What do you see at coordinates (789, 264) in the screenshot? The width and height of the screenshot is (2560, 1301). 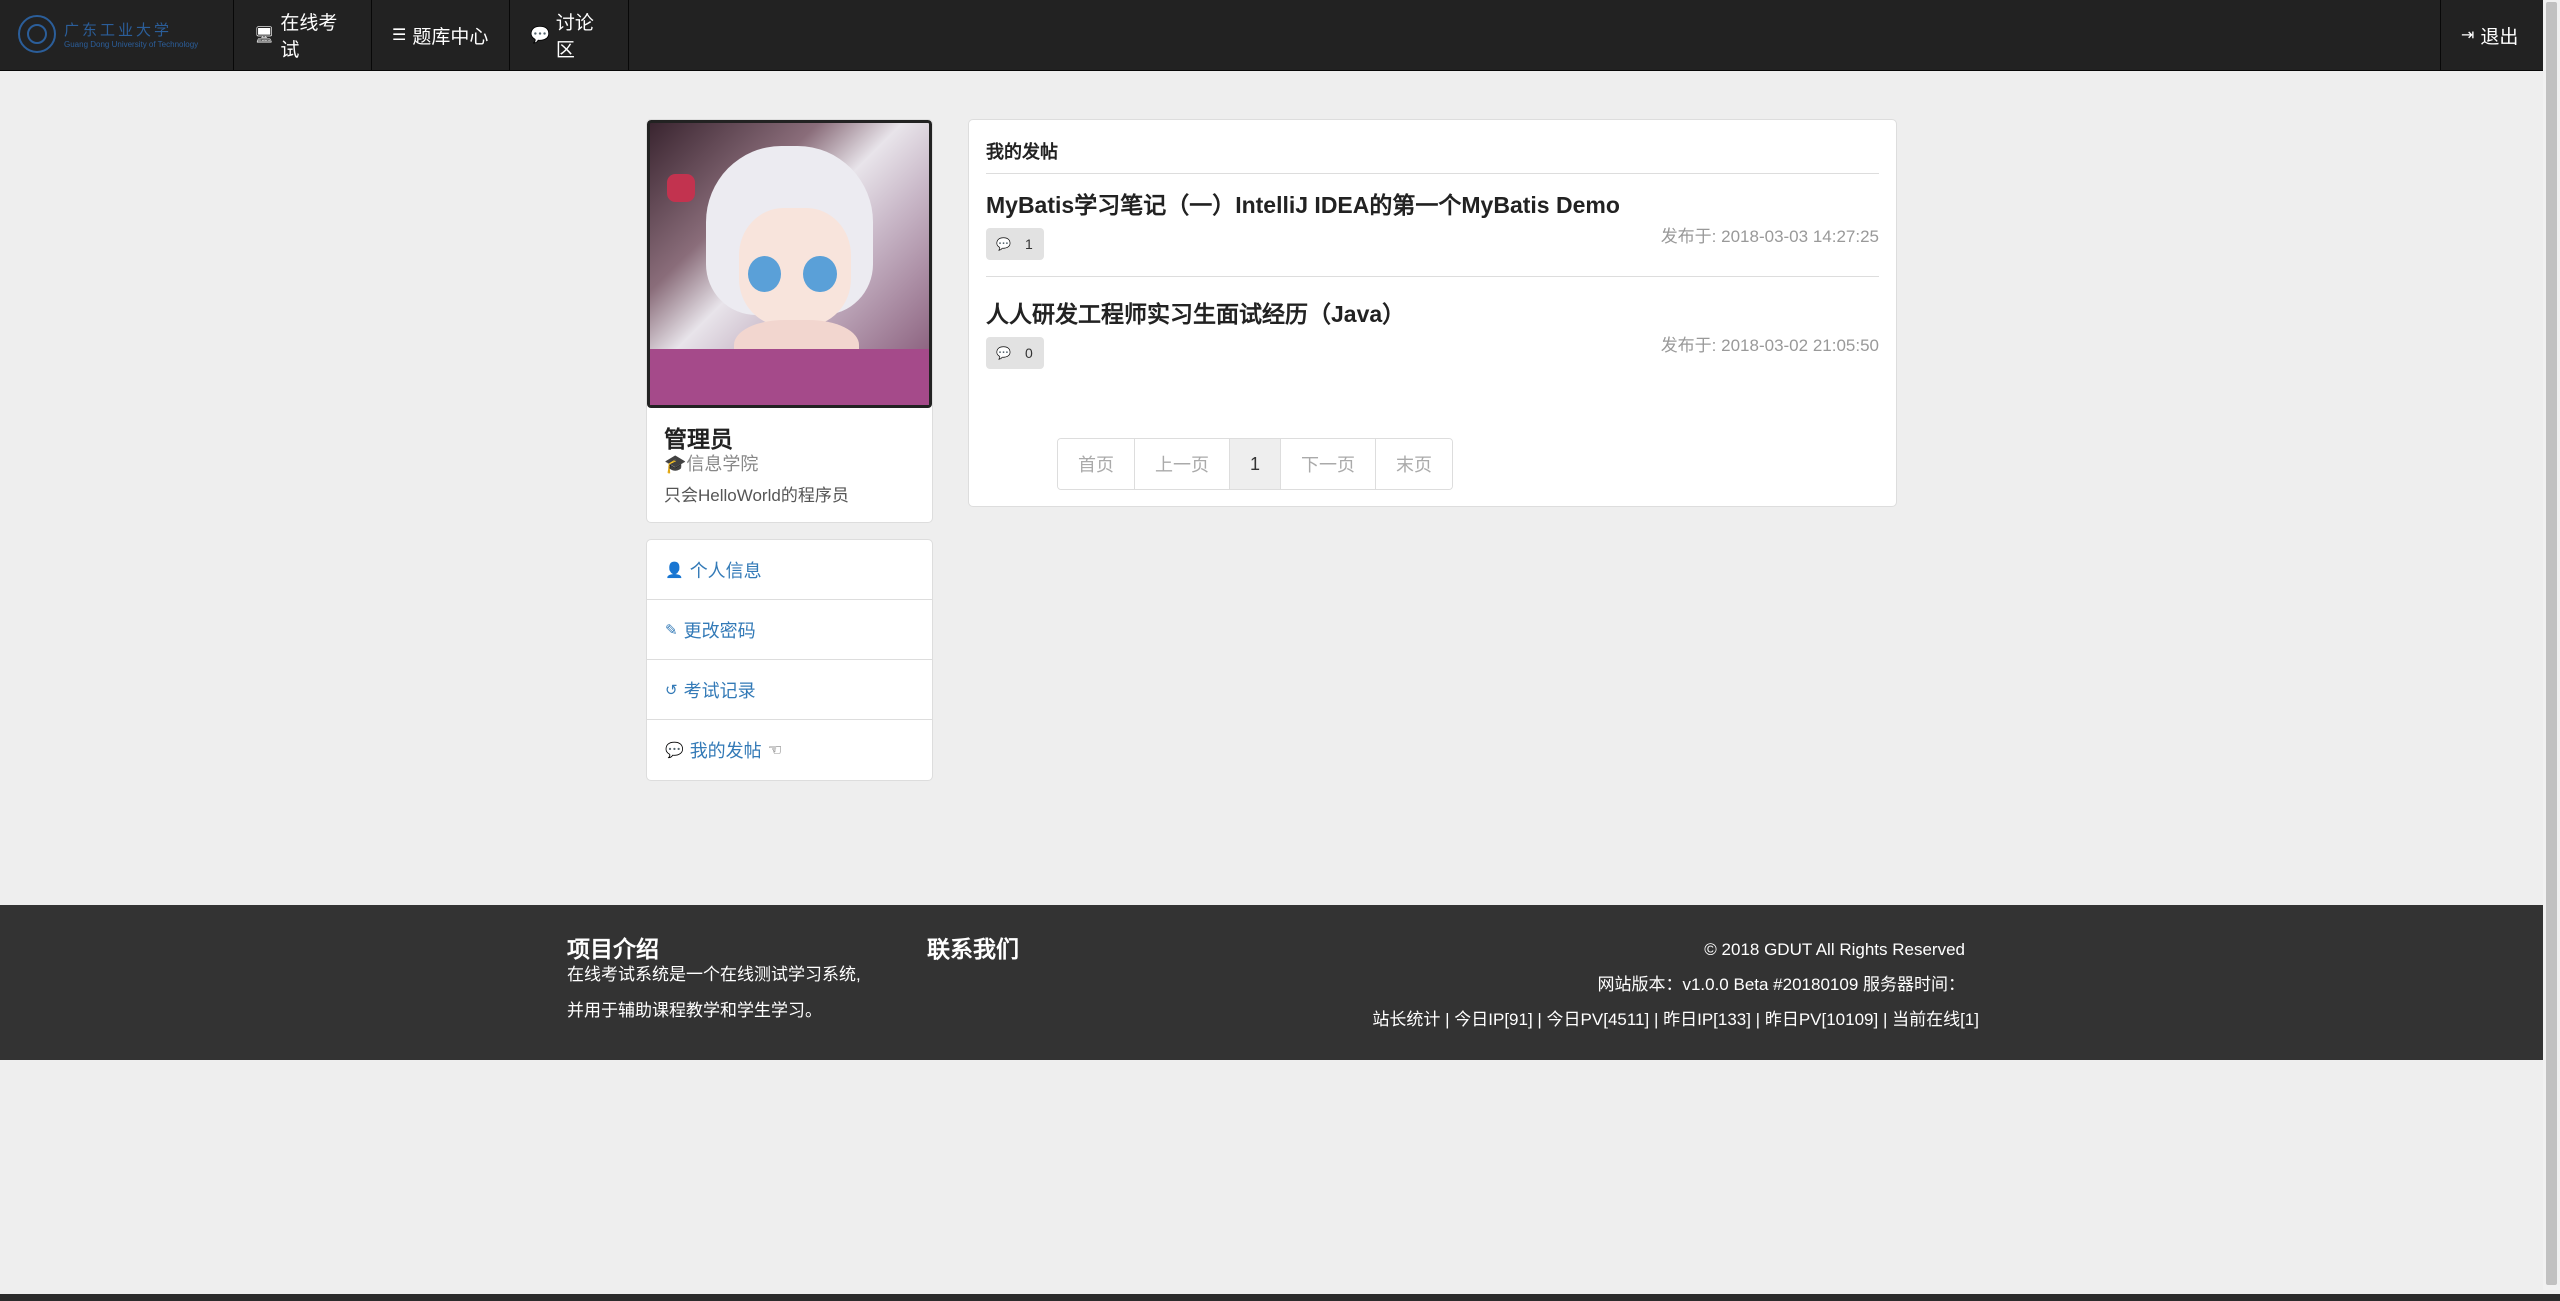 I see `avatar` at bounding box center [789, 264].